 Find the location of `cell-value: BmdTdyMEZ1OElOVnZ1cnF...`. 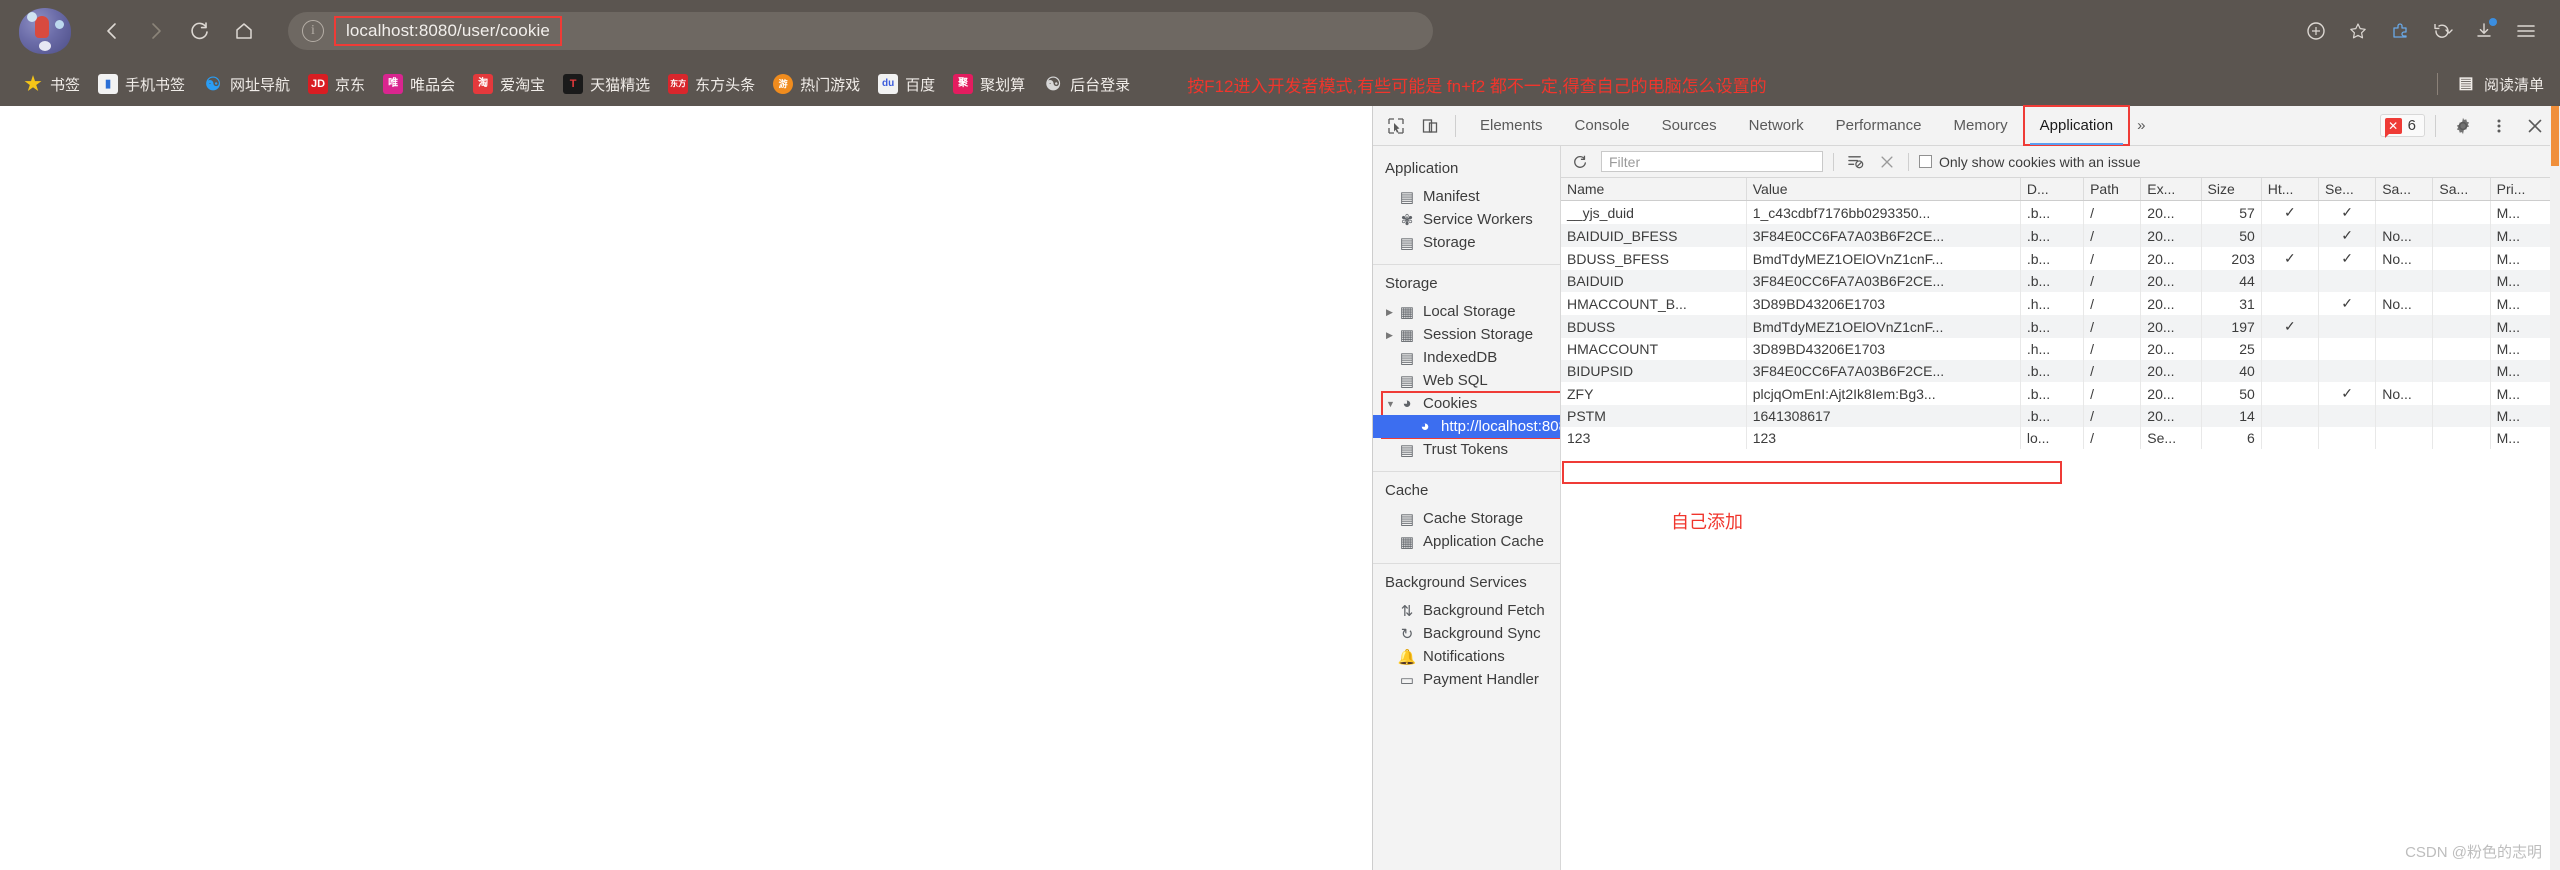

cell-value: BmdTdyMEZ1OElOVnZ1cnF... is located at coordinates (1883, 258).